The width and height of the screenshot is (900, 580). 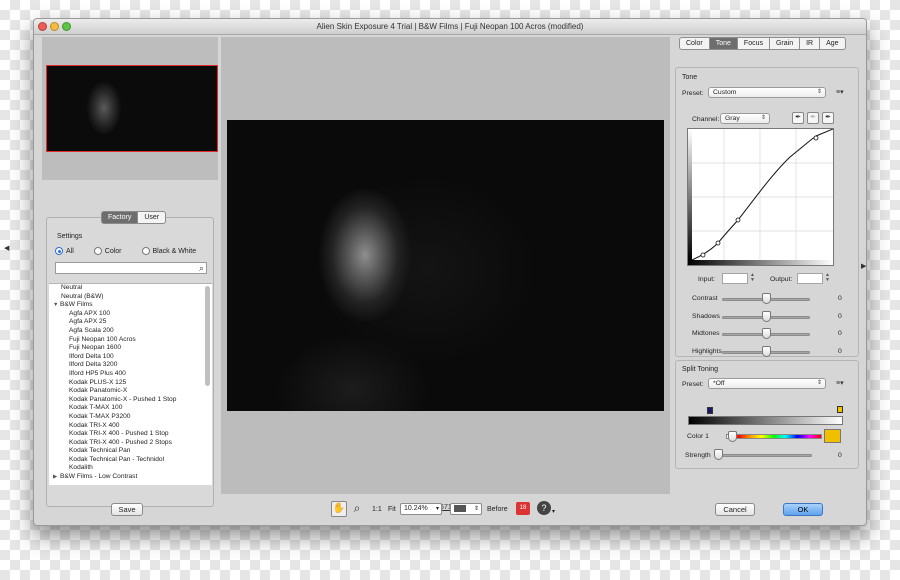 I want to click on split-preset-popup: *Off ⇕, so click(x=767, y=383).